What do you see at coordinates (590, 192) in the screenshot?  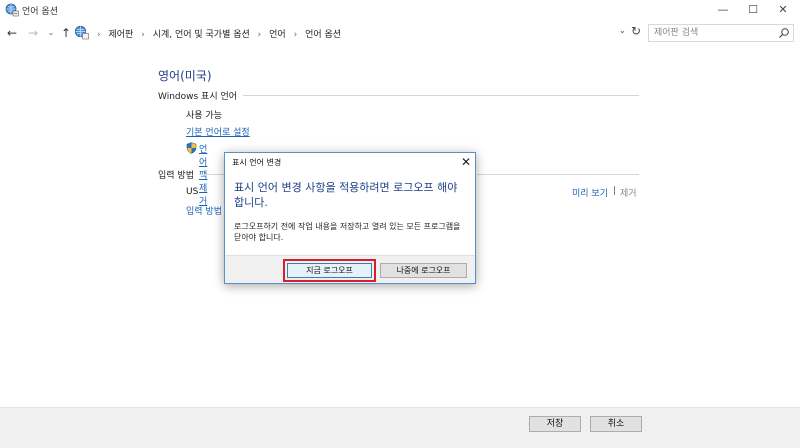 I see `preview-link: 미리 보기` at bounding box center [590, 192].